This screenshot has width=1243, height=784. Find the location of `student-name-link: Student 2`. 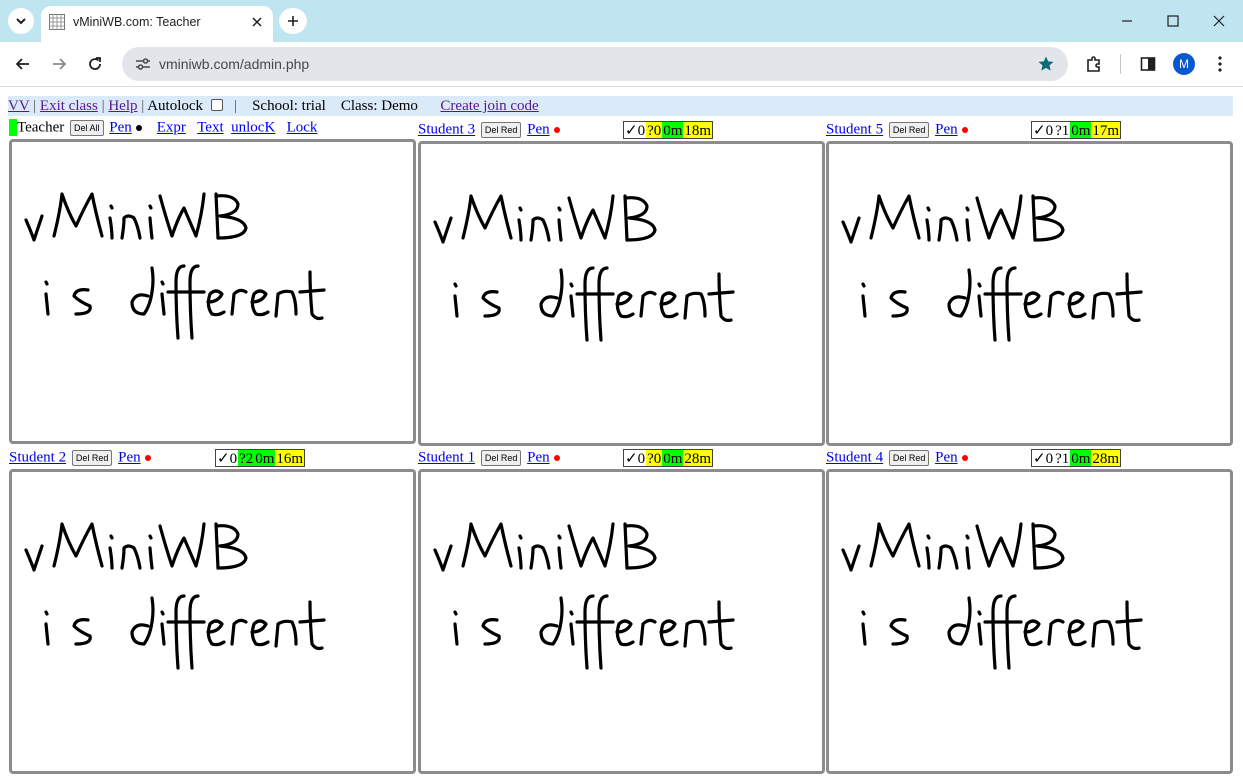

student-name-link: Student 2 is located at coordinates (37, 458).